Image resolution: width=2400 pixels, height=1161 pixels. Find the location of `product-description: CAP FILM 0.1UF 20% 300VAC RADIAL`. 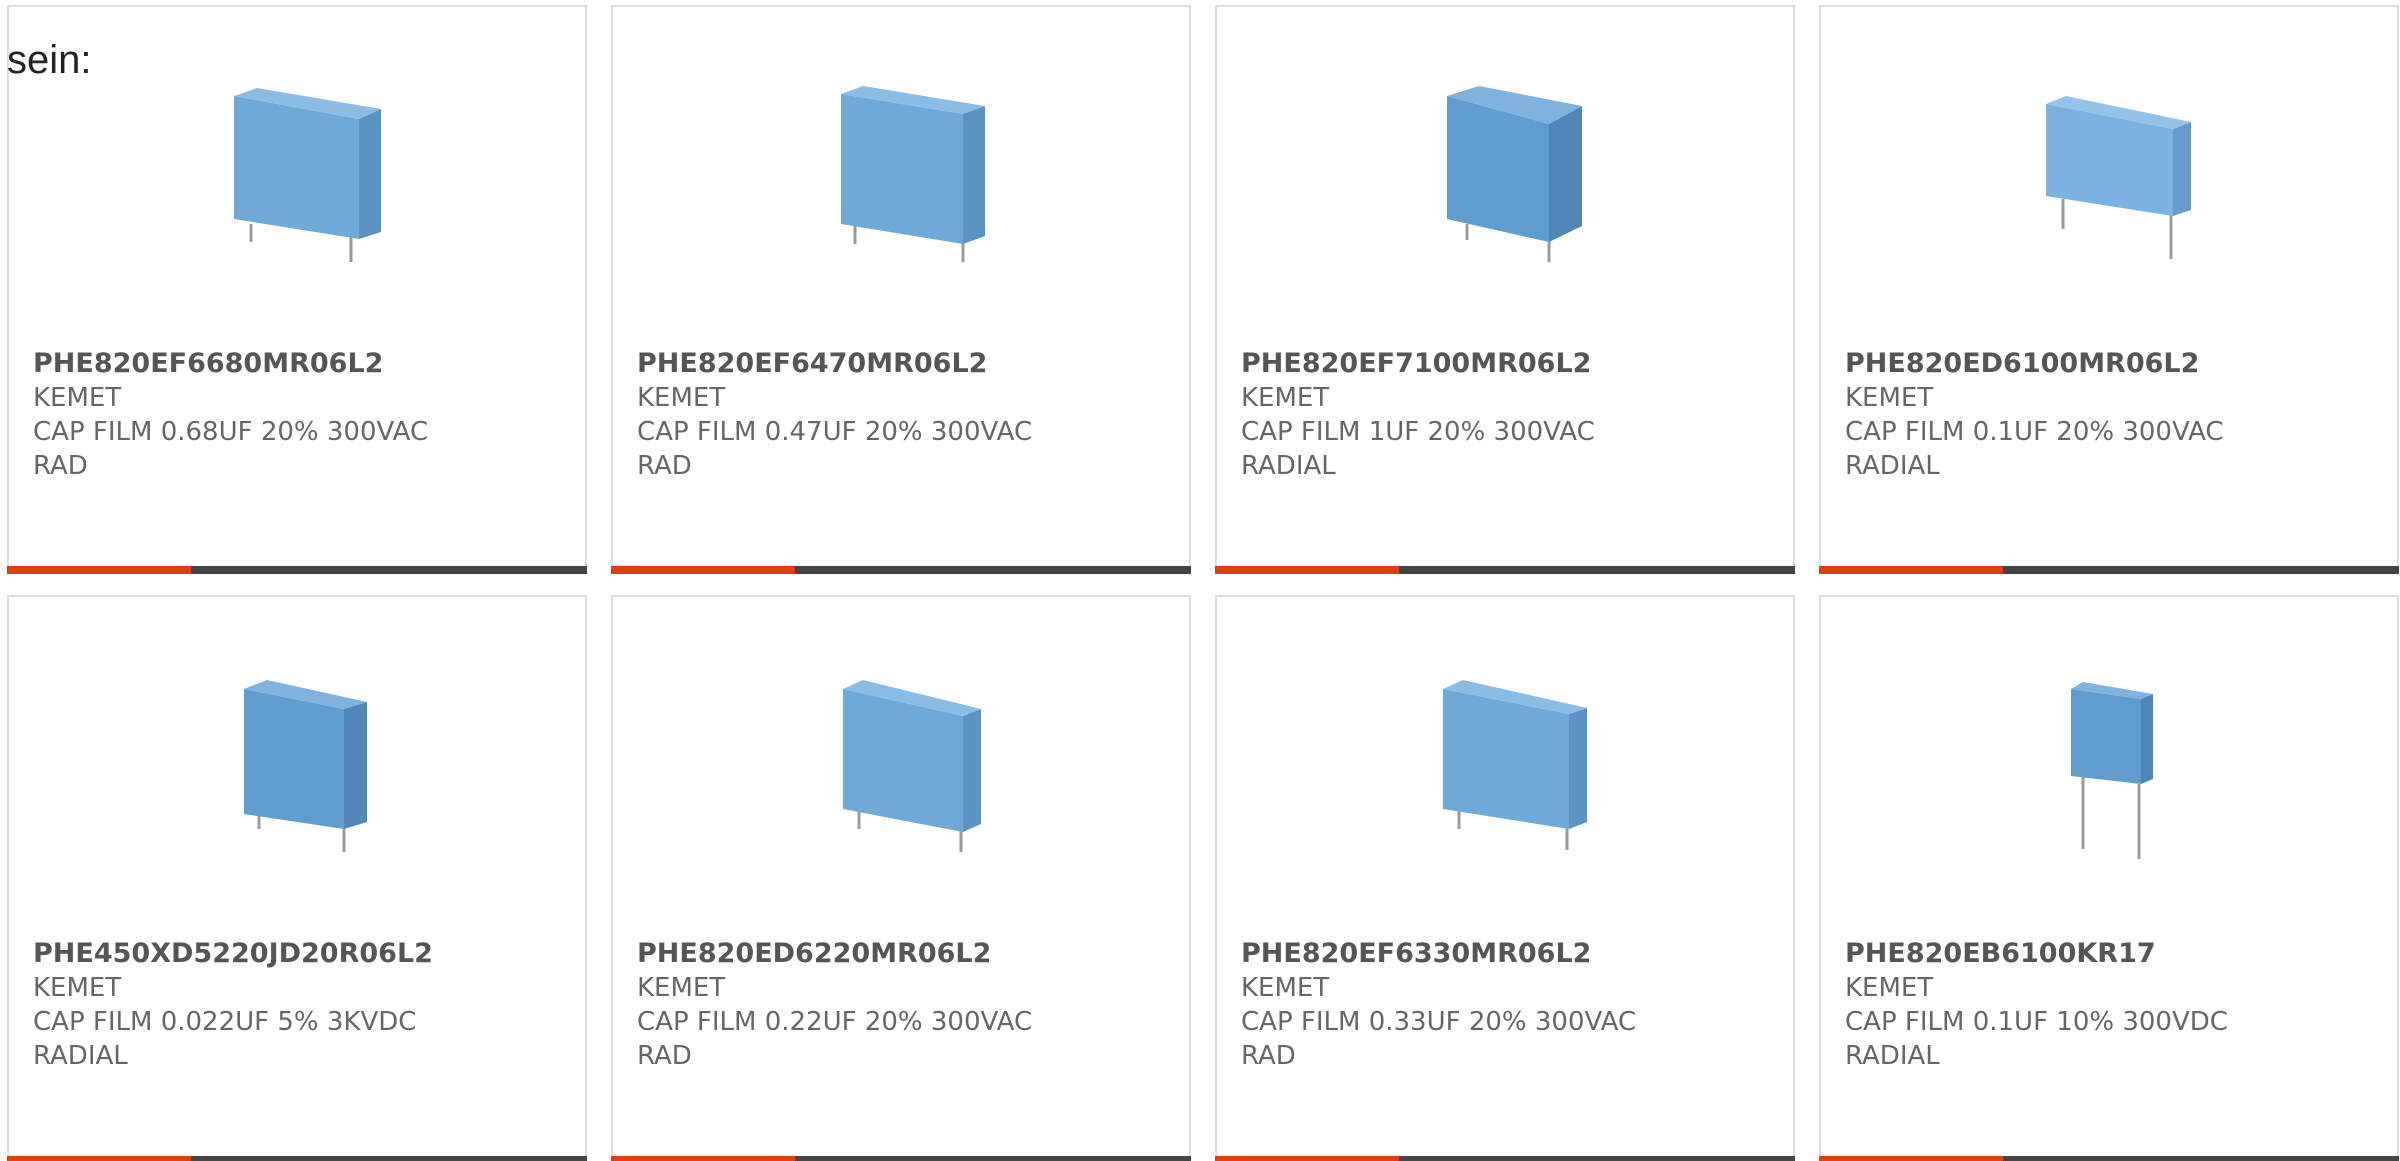

product-description: CAP FILM 0.1UF 20% 300VAC RADIAL is located at coordinates (2034, 449).